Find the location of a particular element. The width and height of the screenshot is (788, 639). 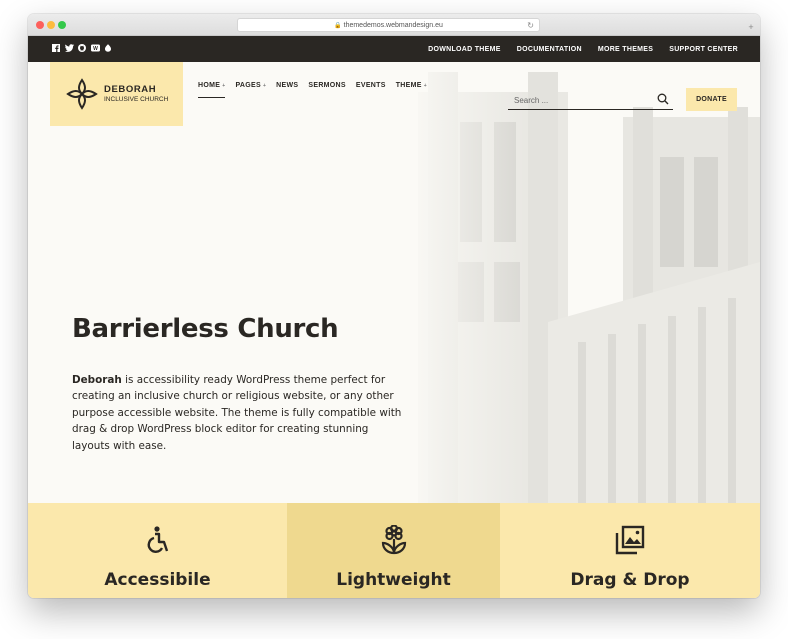

site-logo: DEBORAH INCLUSIVE CHURCH is located at coordinates (116, 94).